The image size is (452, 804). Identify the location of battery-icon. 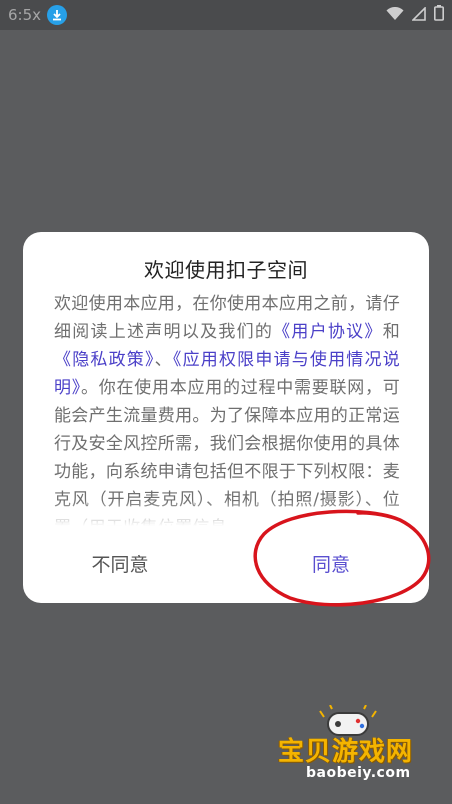
(439, 15).